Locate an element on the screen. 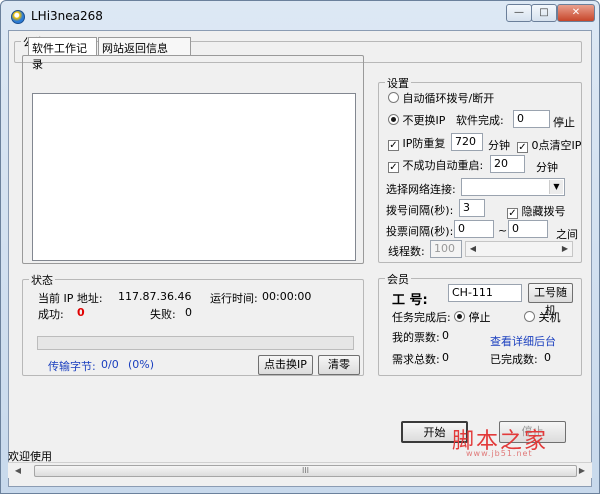 This screenshot has width=600, height=494. hide-dial-option: ✓ 隐藏拨号 is located at coordinates (536, 211).